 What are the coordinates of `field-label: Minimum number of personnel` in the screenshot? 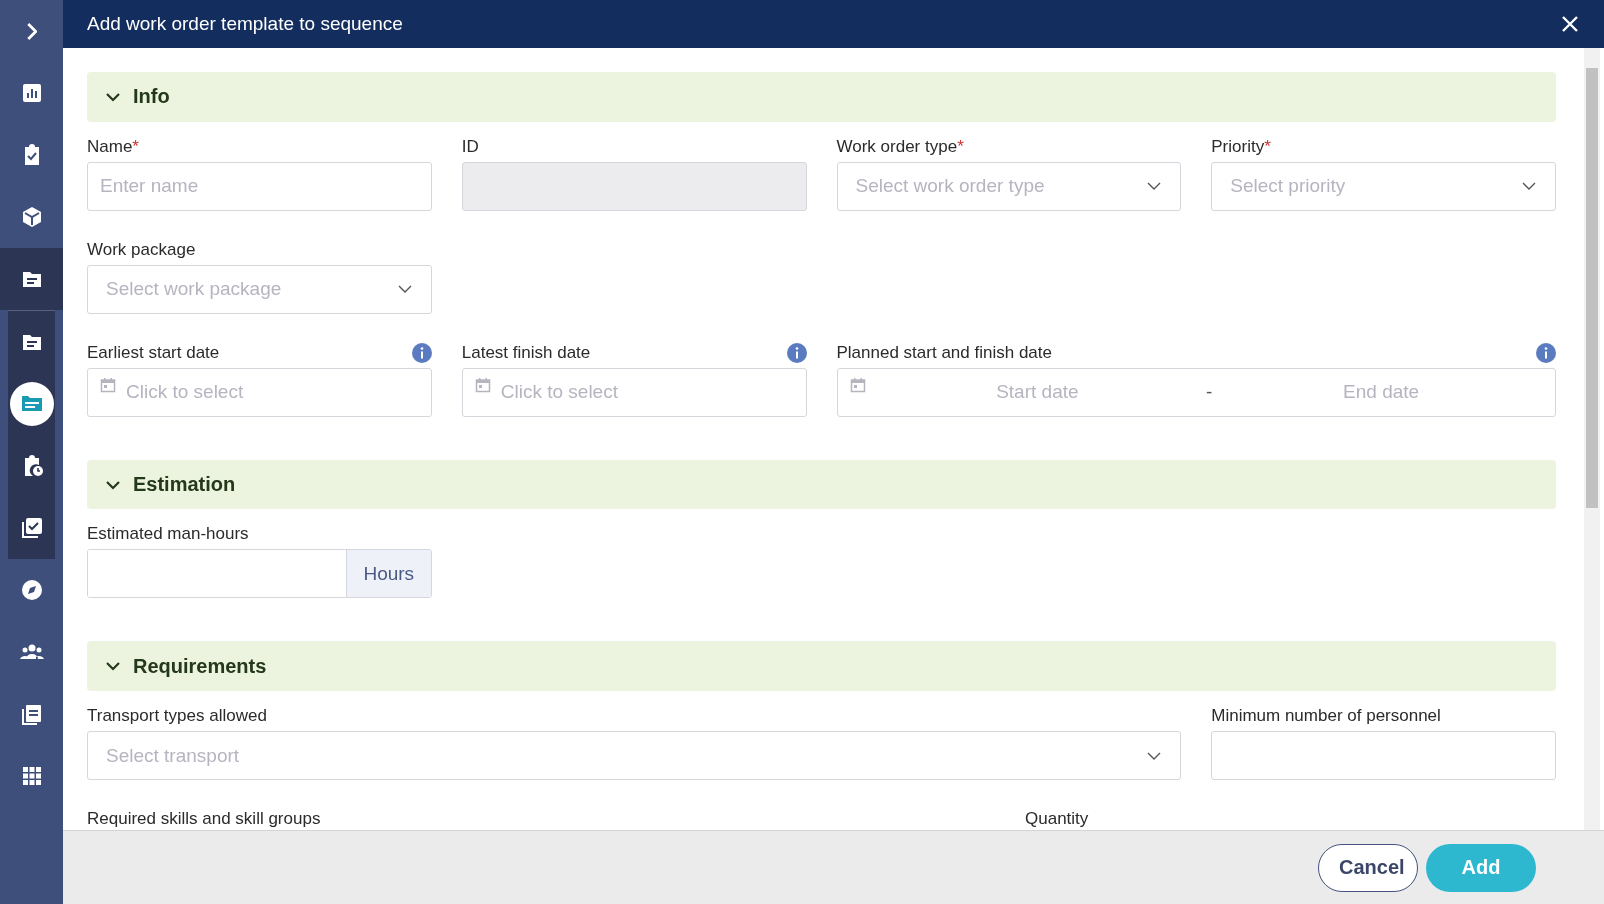 It's located at (1326, 716).